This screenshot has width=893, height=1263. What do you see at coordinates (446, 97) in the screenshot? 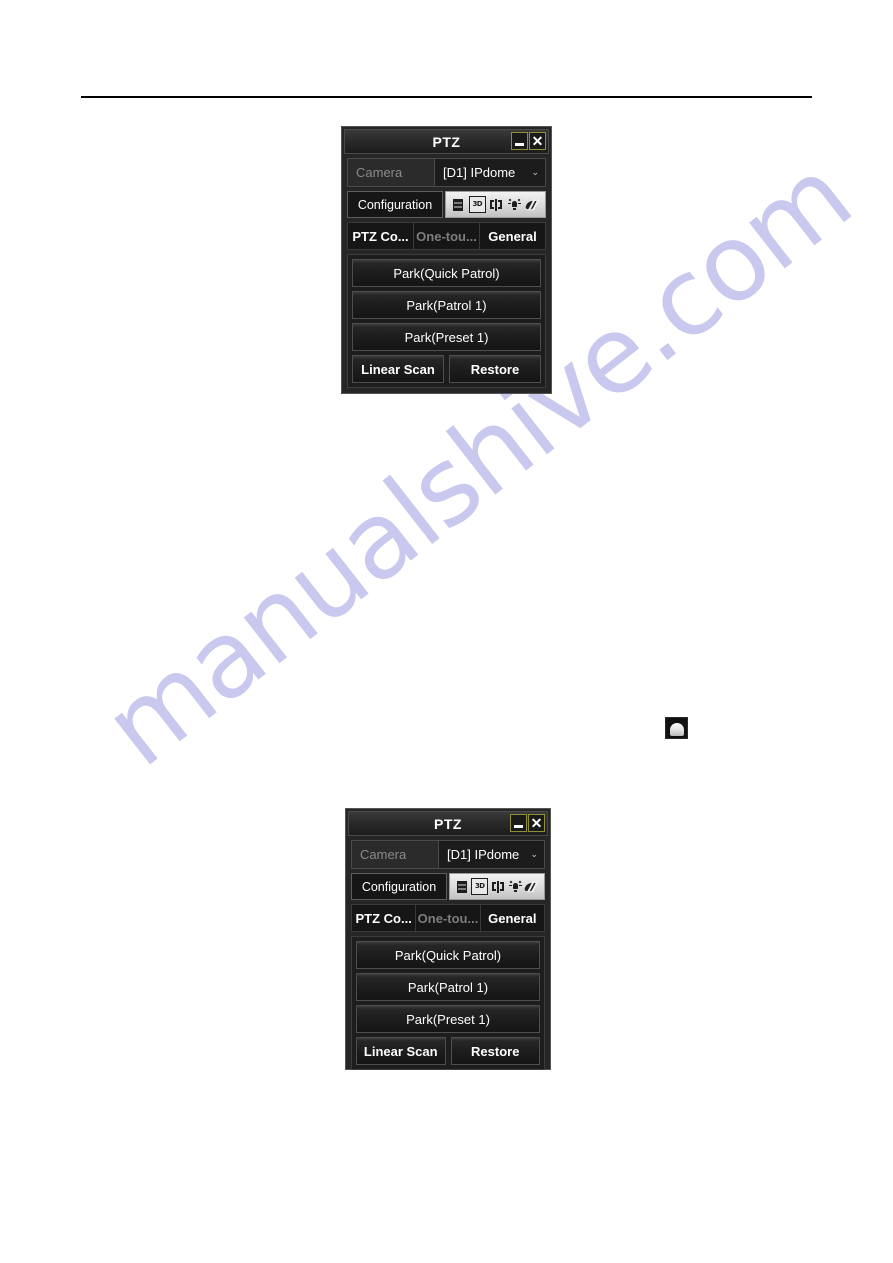
I see `header-divider` at bounding box center [446, 97].